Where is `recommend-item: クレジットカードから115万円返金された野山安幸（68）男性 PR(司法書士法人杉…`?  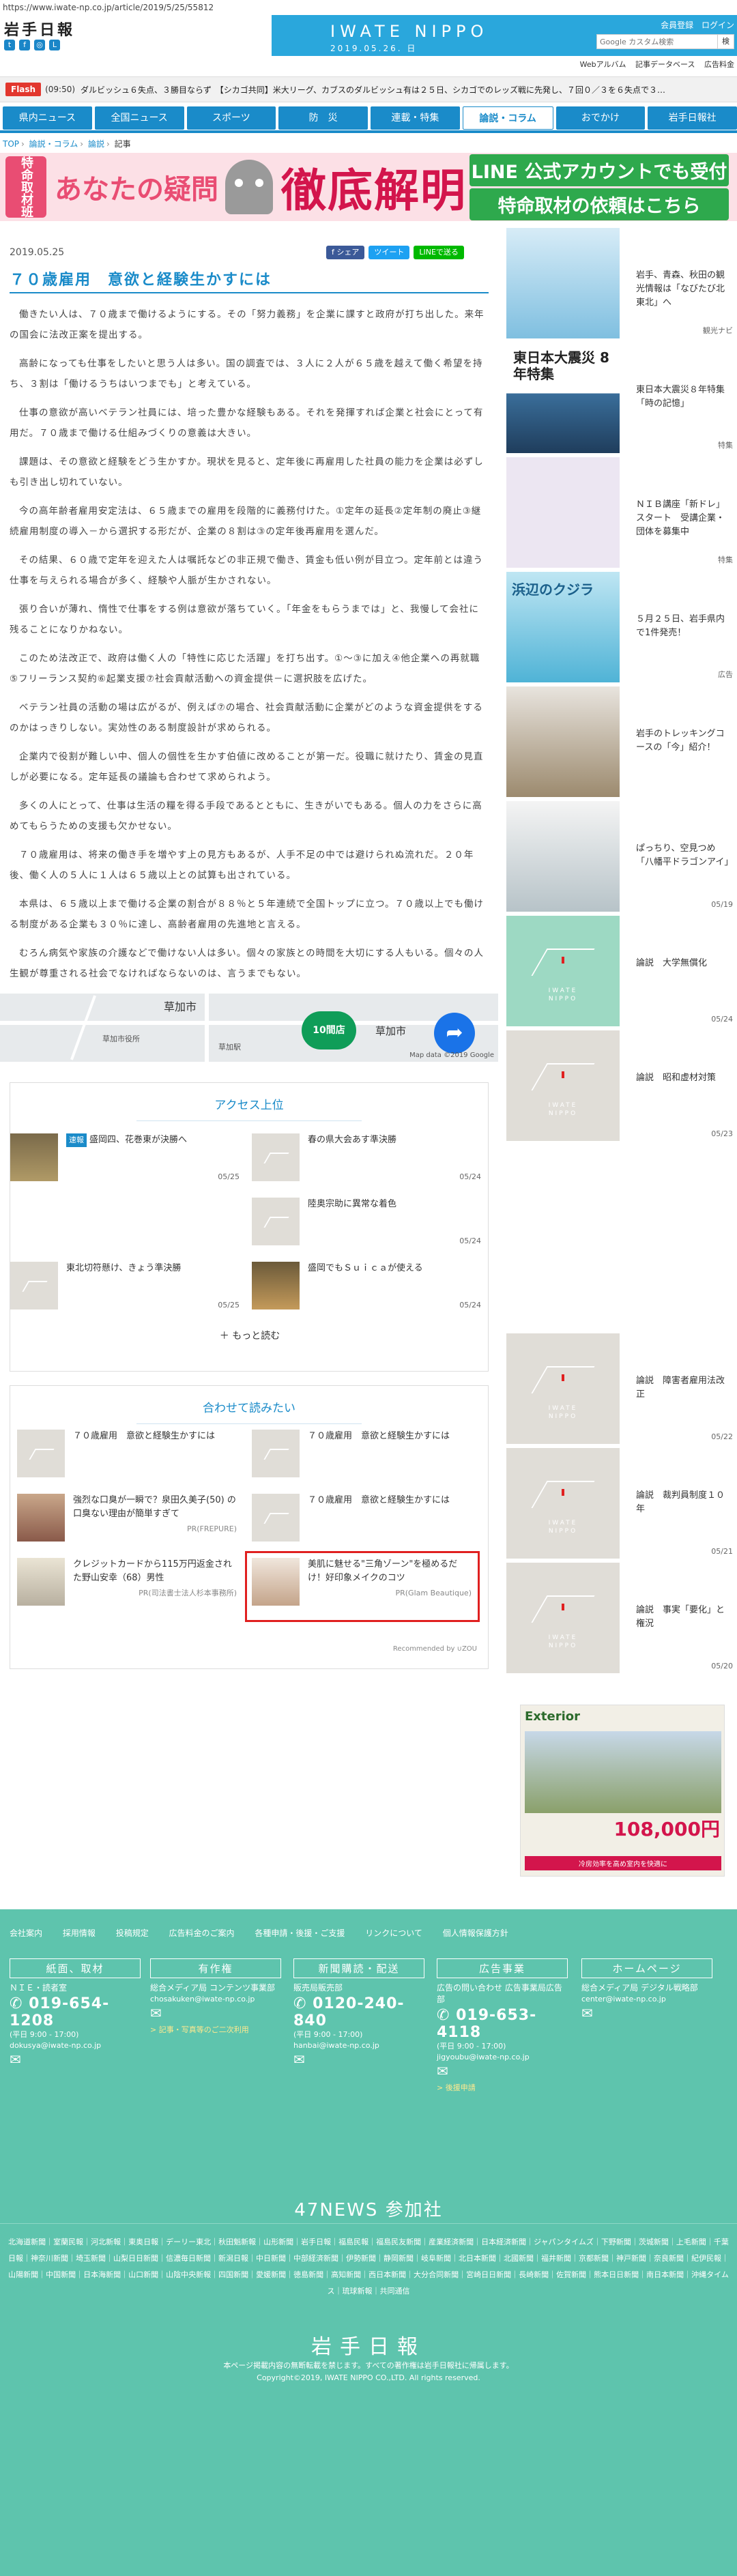 recommend-item: クレジットカードから115万円返金された野山安幸（68）男性 PR(司法書士法人杉… is located at coordinates (129, 1587).